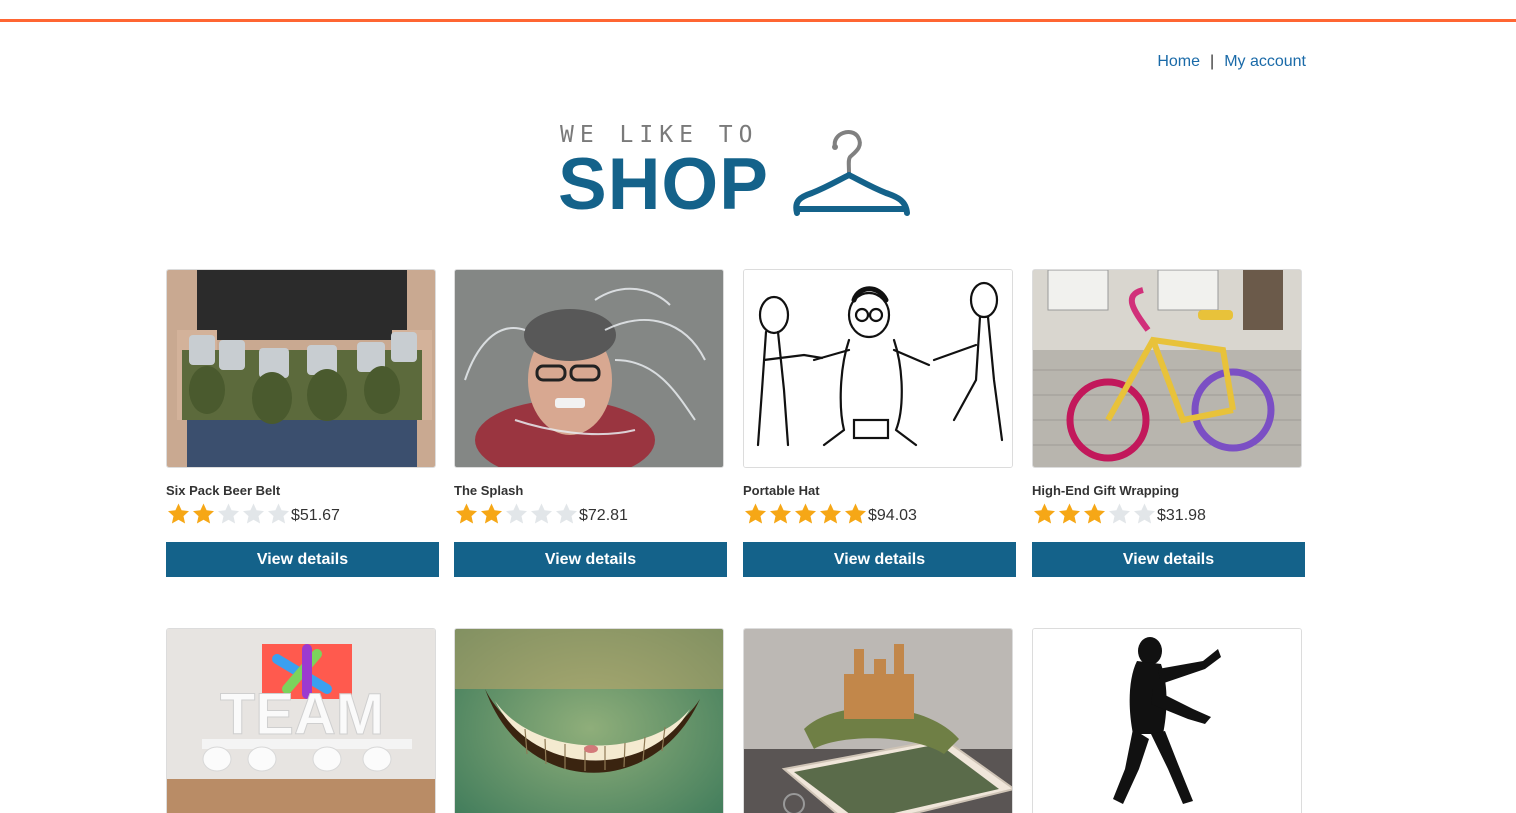  Describe the element at coordinates (878, 368) in the screenshot. I see `product-image-portable-hat` at that location.